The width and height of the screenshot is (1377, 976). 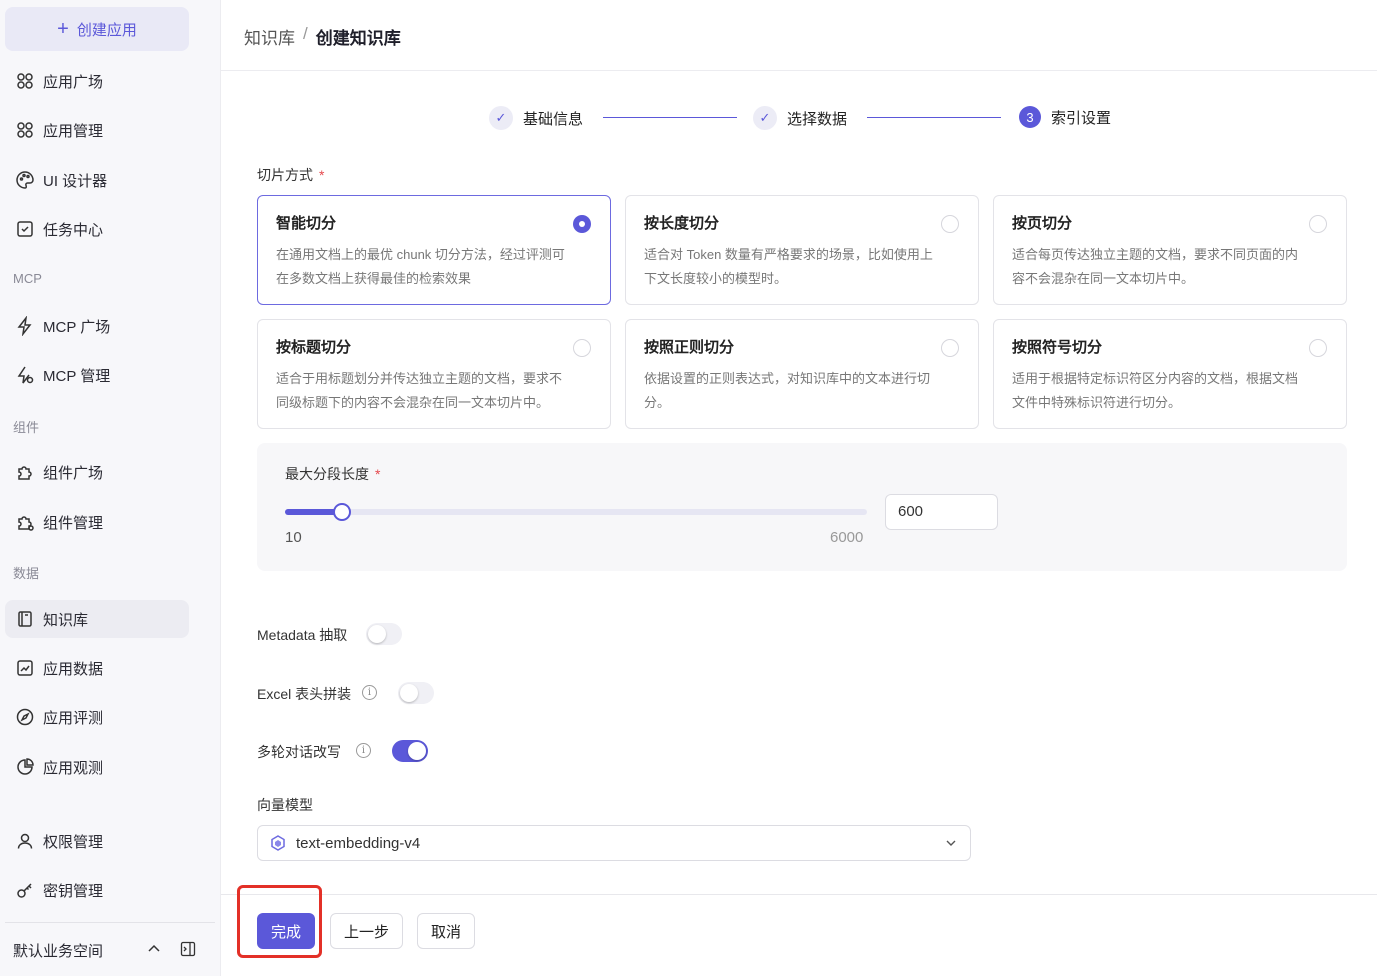 I want to click on step-label: 索引设置, so click(x=1081, y=118).